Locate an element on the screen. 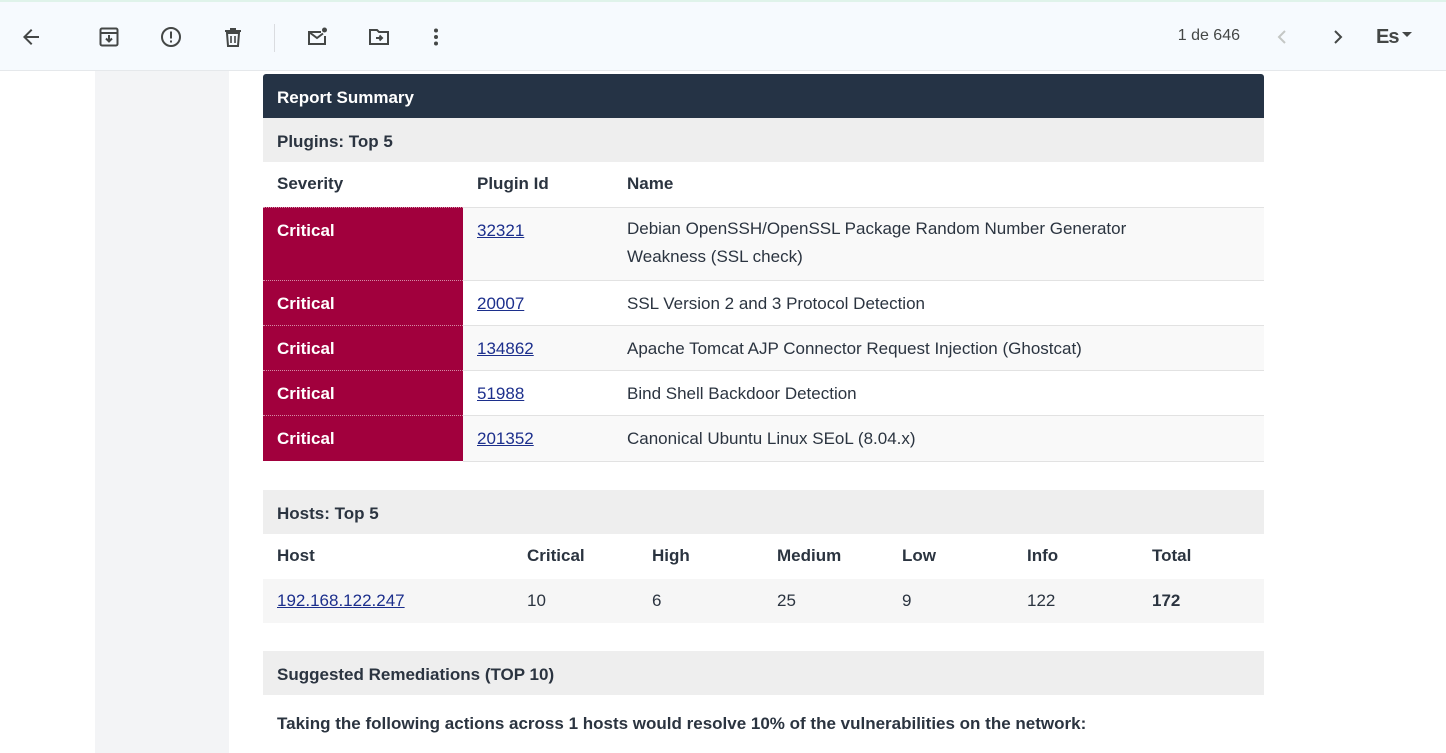 The width and height of the screenshot is (1446, 753). column-header: Info is located at coordinates (1043, 555).